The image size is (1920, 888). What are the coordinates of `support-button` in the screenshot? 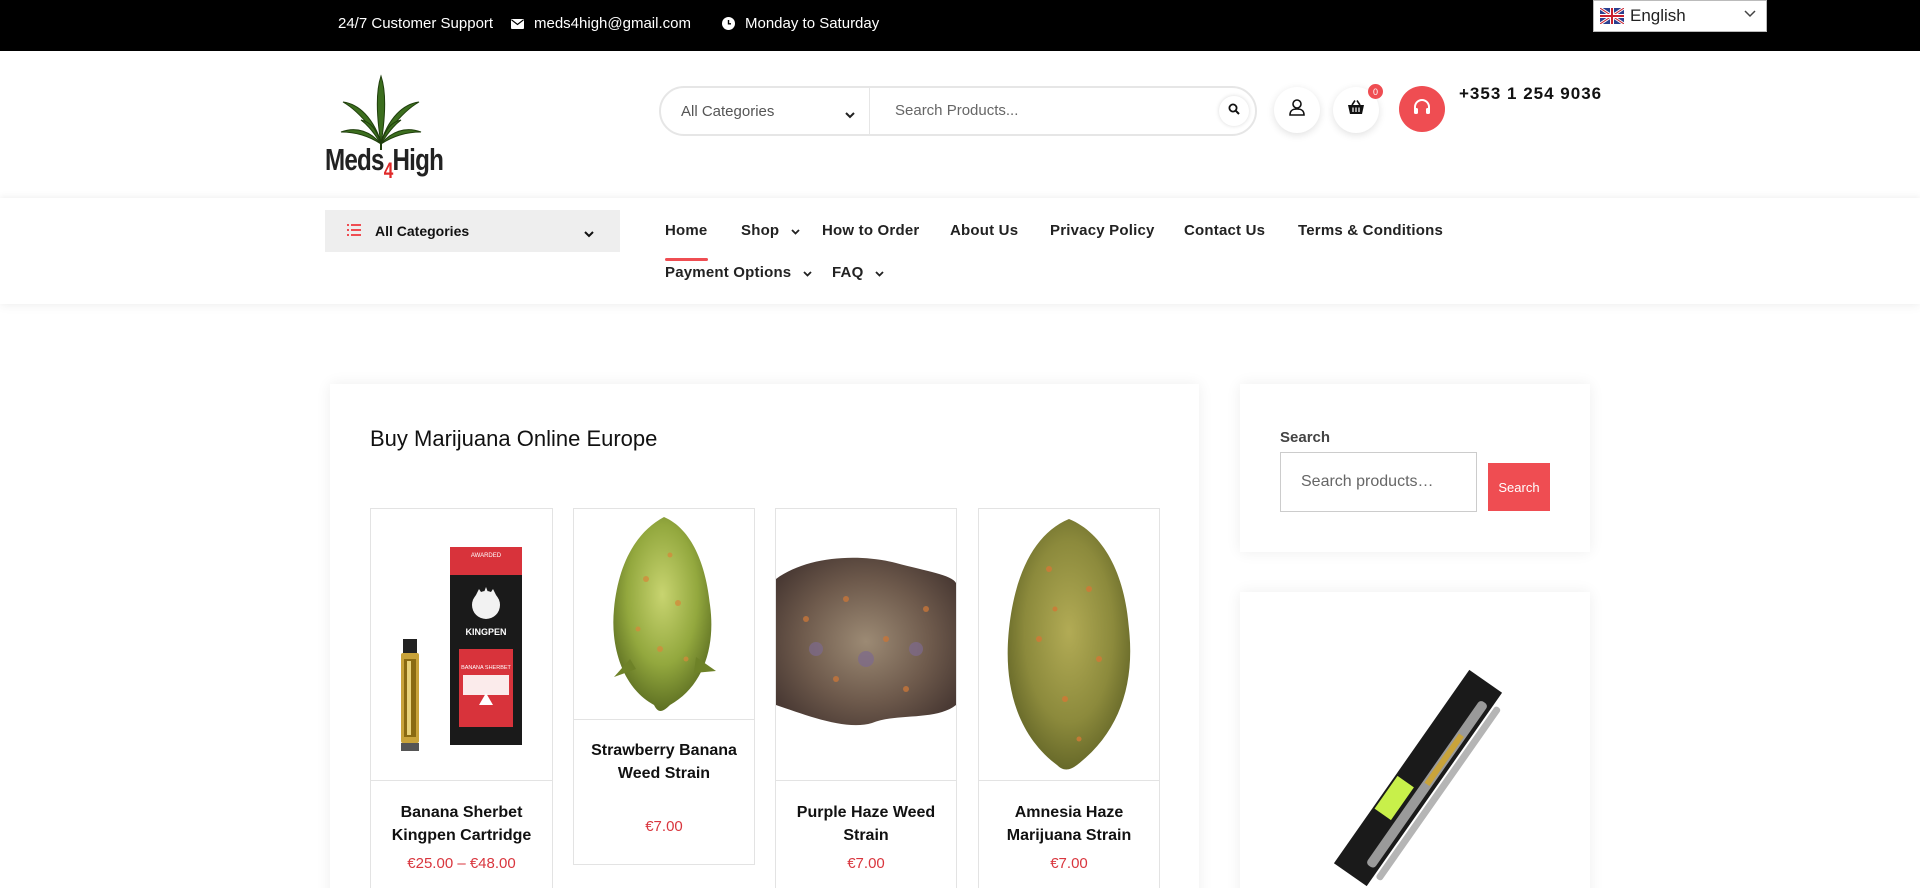 It's located at (1422, 109).